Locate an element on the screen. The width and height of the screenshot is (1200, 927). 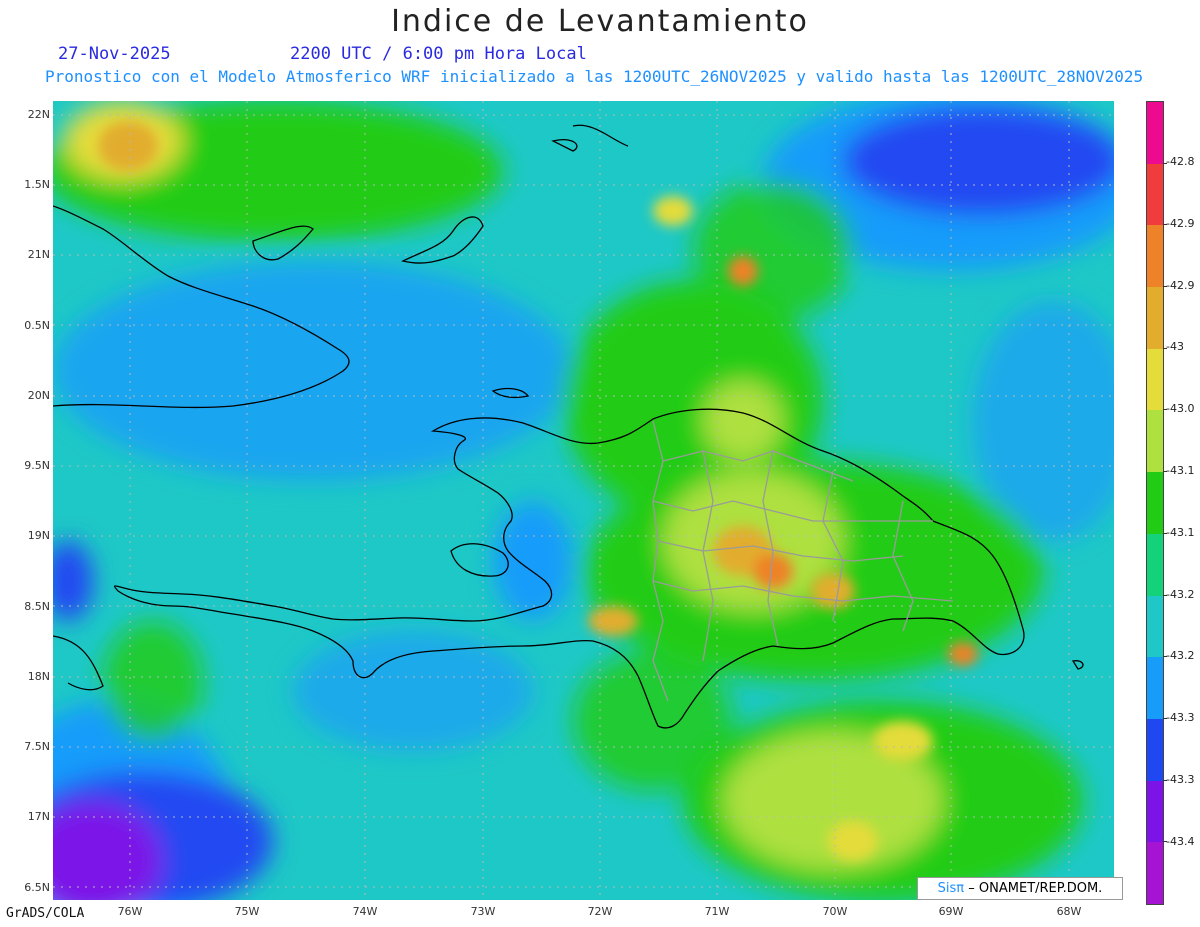
footer-label: GrADS/COLA is located at coordinates (45, 913).